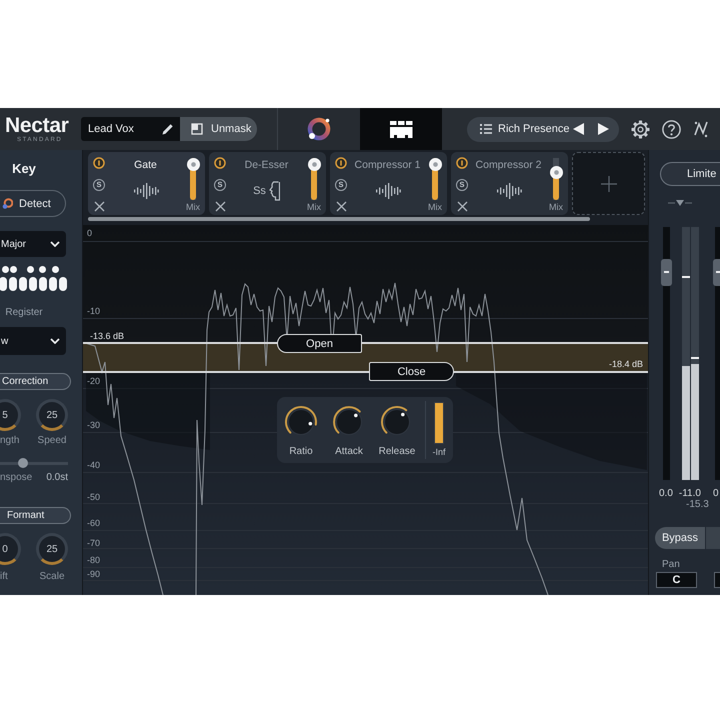 The width and height of the screenshot is (720, 720). Describe the element at coordinates (93, 425) in the screenshot. I see `scale-label: -30` at that location.